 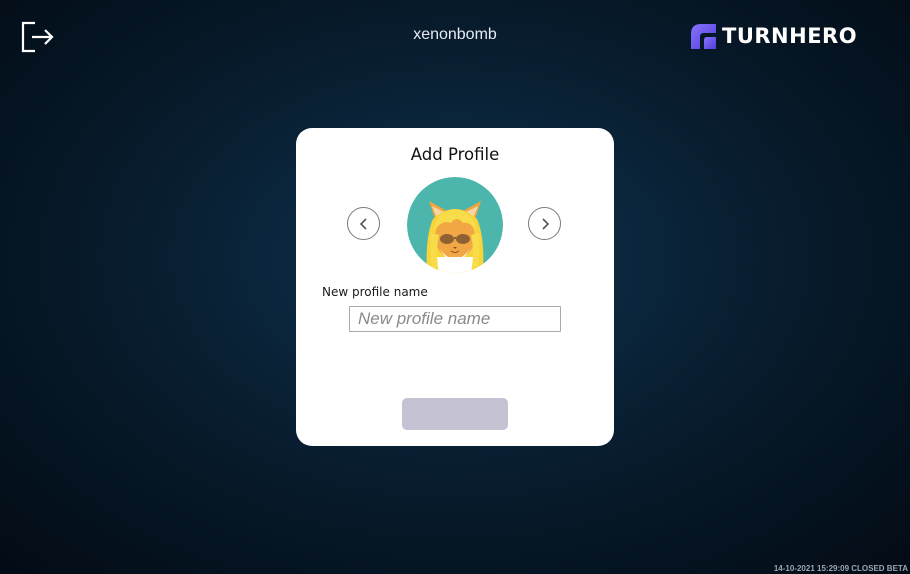 I want to click on profile-name-label: New profile name, so click(x=375, y=292).